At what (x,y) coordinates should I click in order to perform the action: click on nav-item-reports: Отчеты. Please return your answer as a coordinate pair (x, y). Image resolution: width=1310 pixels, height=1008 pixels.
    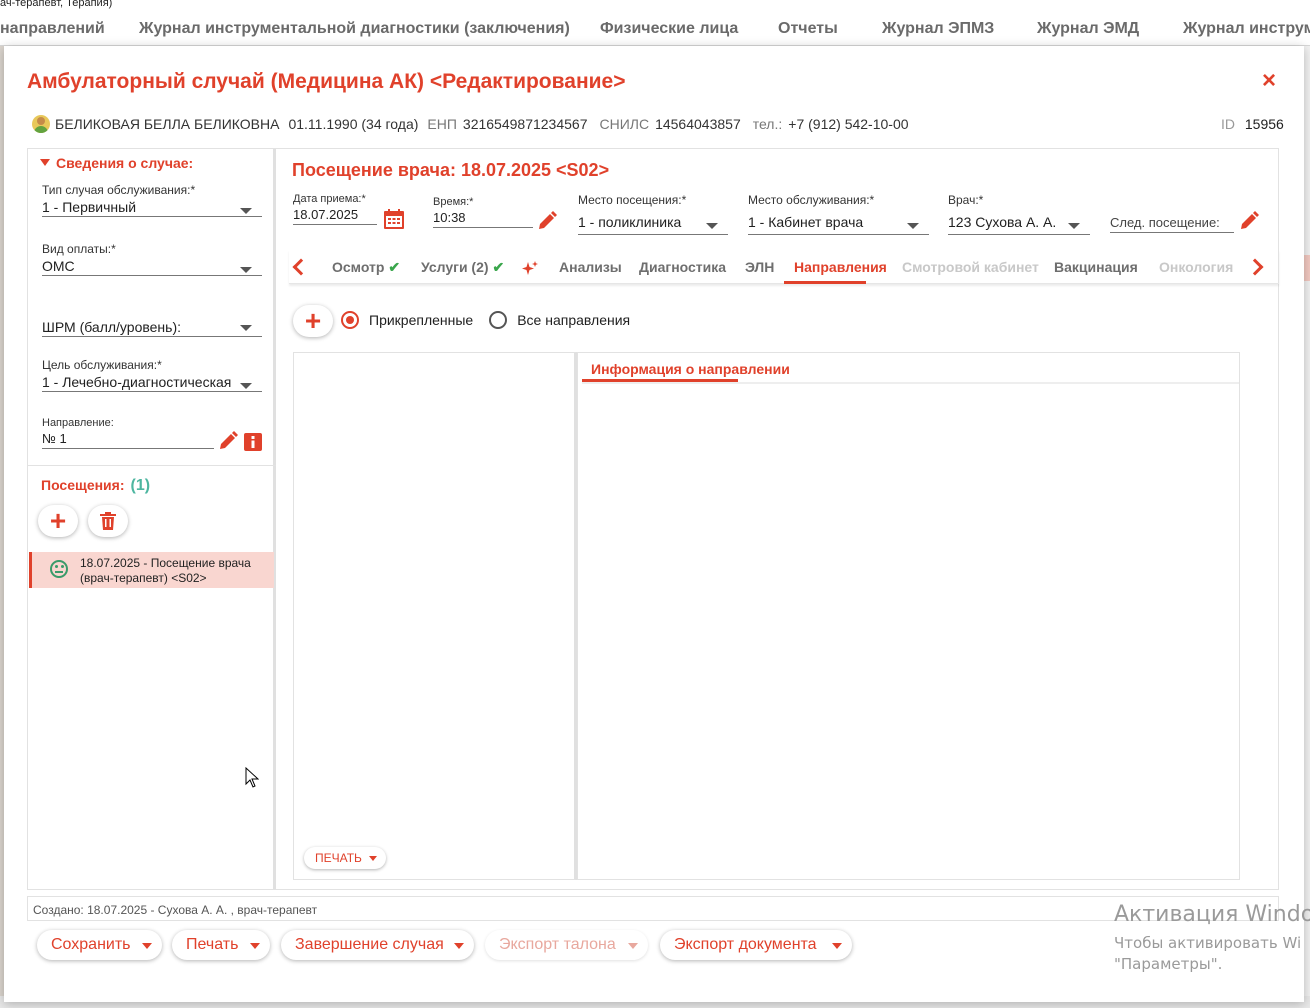
    Looking at the image, I should click on (808, 29).